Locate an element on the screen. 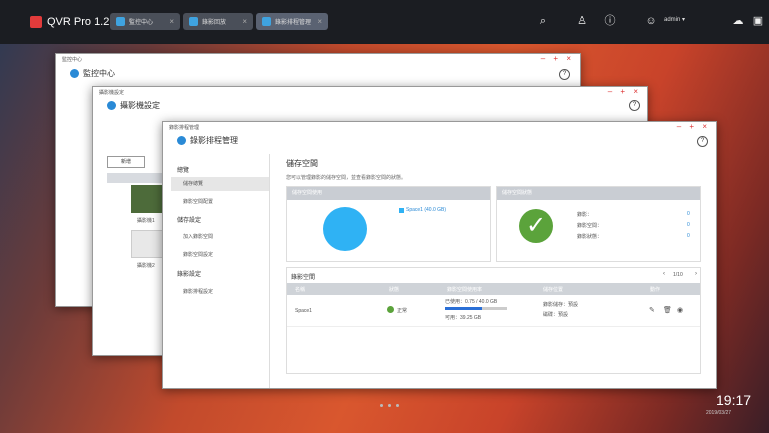 The image size is (769, 433). prev-page-icon: ‹ is located at coordinates (664, 274).